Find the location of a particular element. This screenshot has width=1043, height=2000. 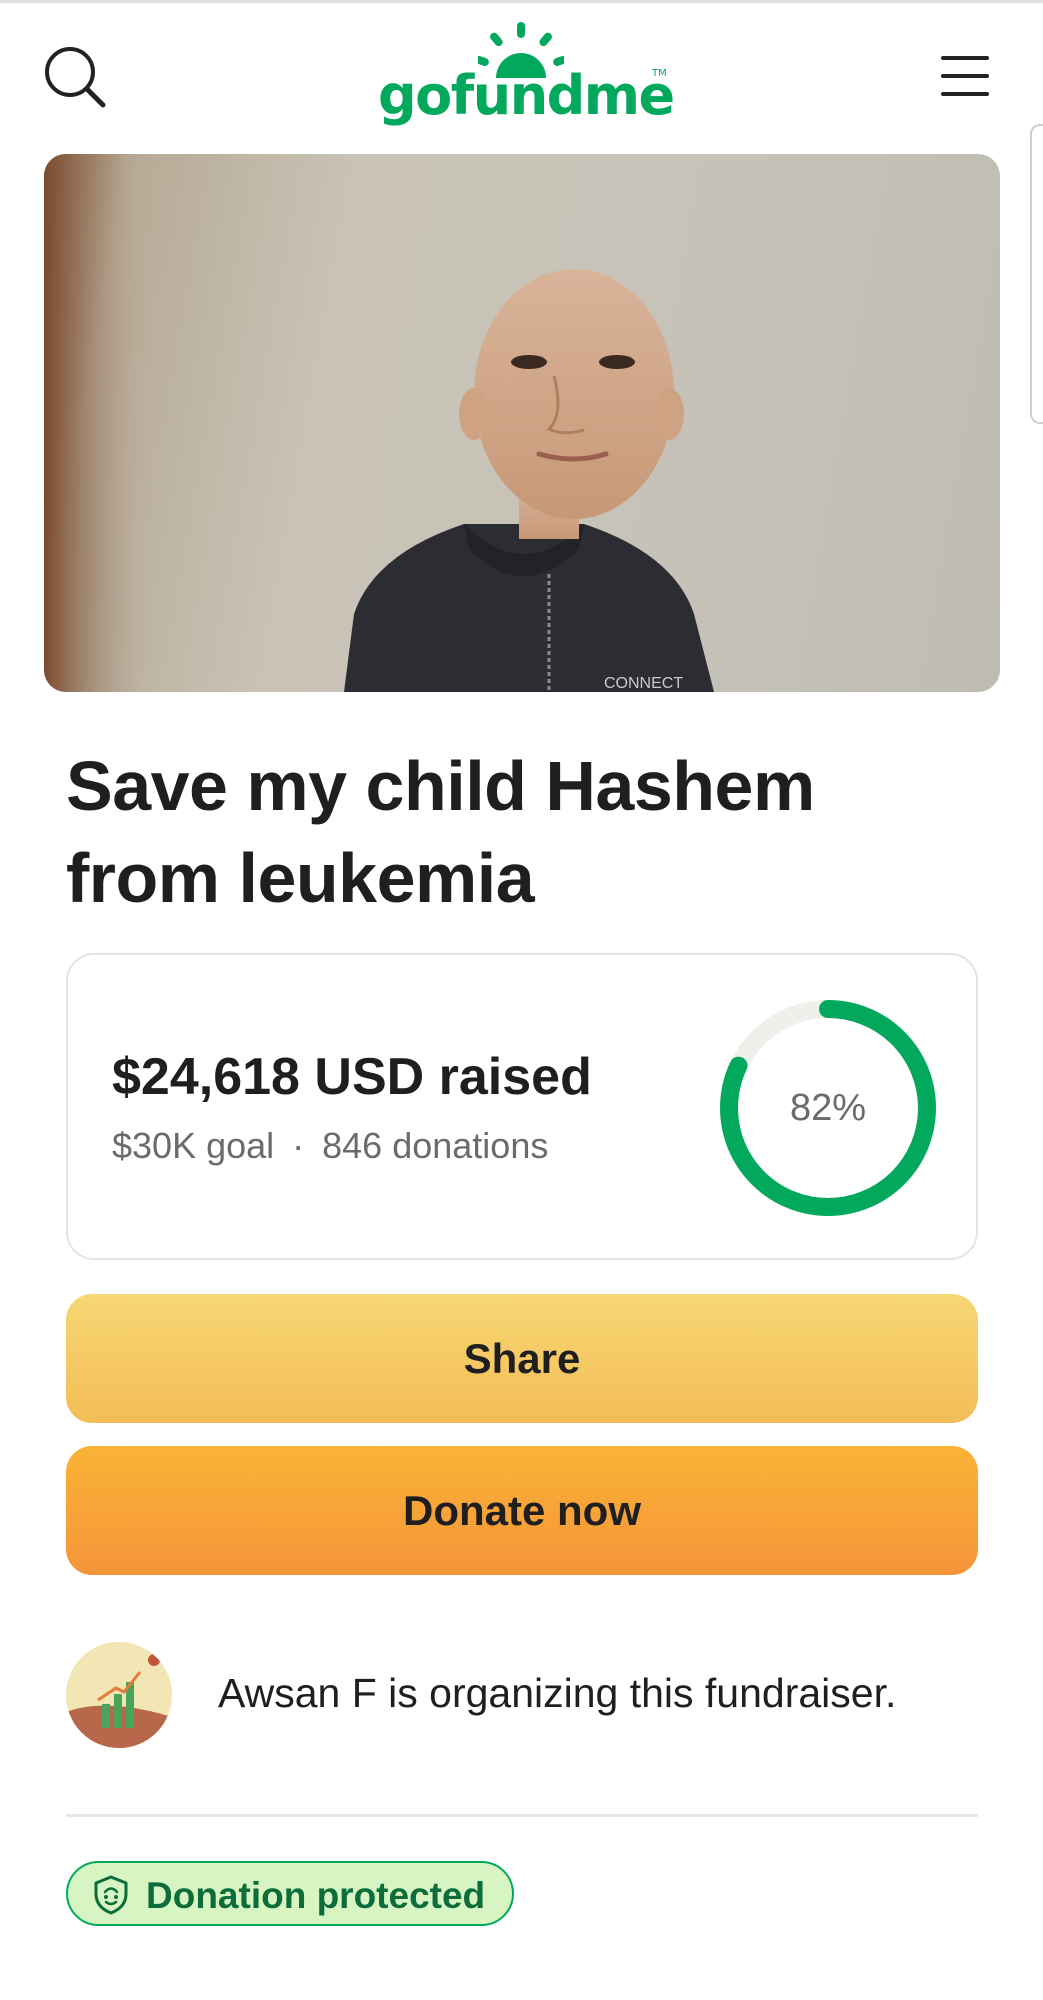

badge-label: Donation protected is located at coordinates (316, 1895).